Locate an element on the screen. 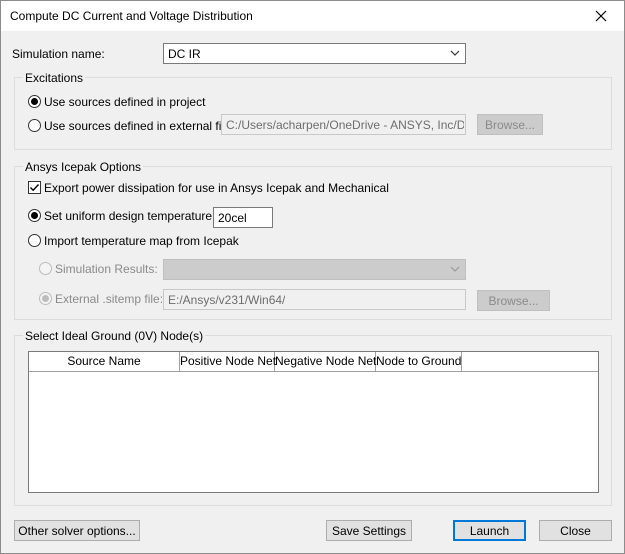  uniform-temperature-label: Set uniform design temperature to is located at coordinates (135, 216).